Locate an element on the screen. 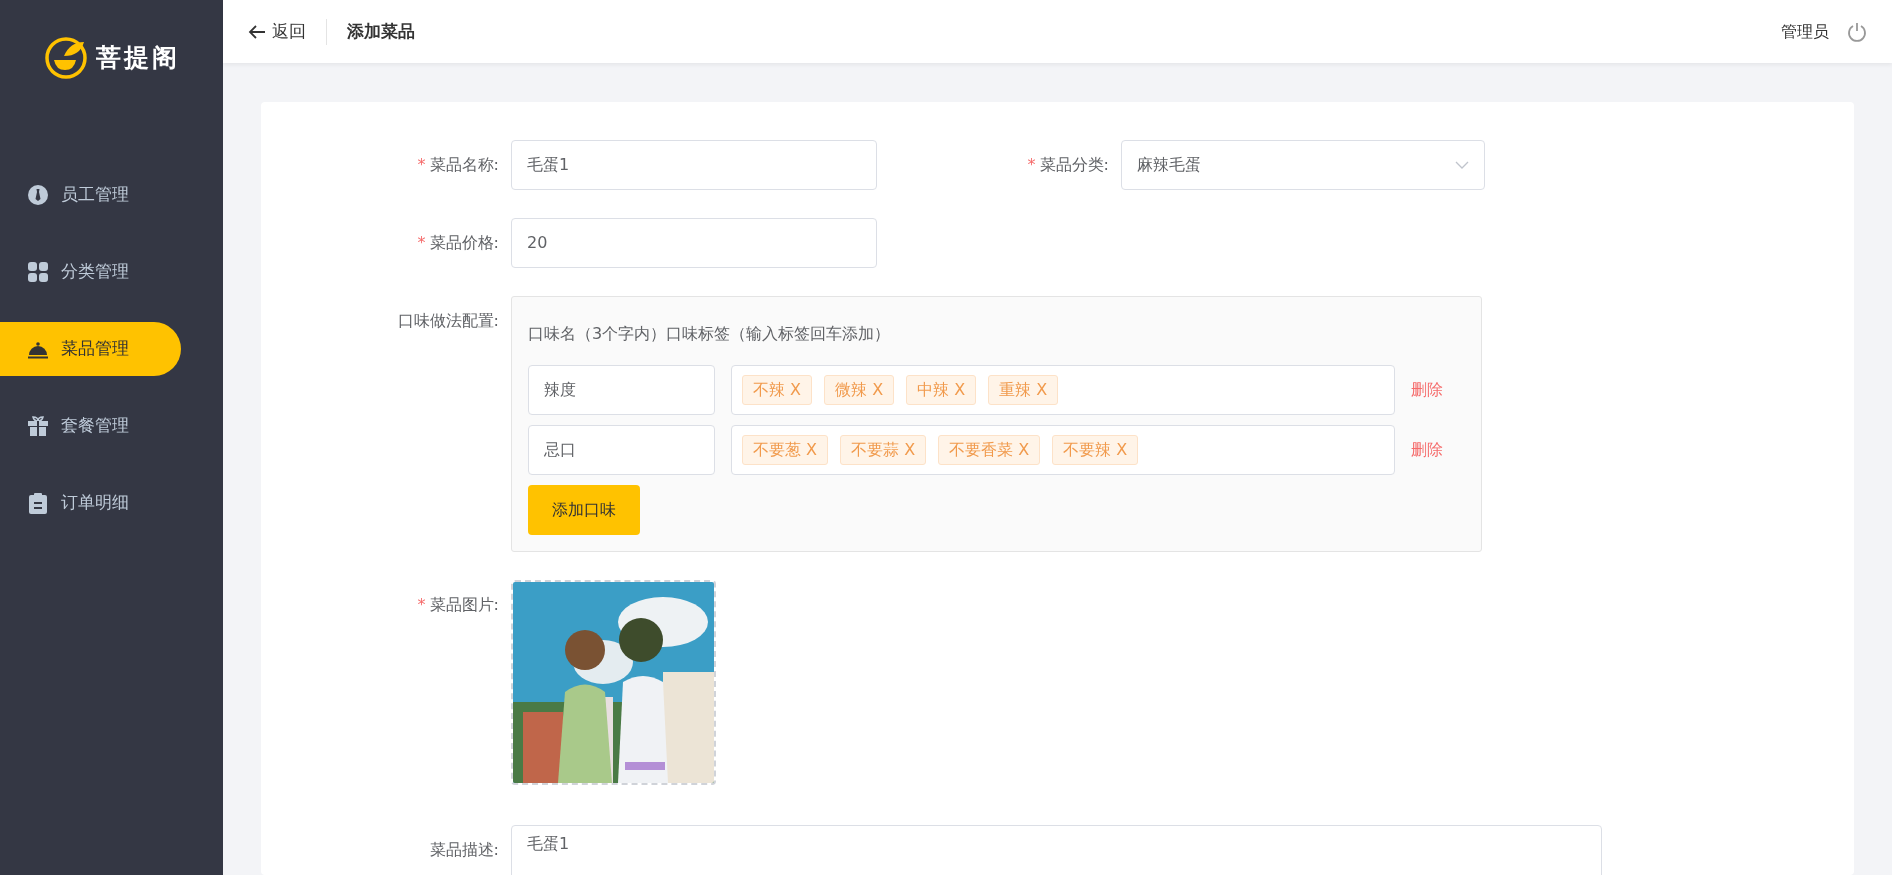  logo-icon is located at coordinates (65, 58).